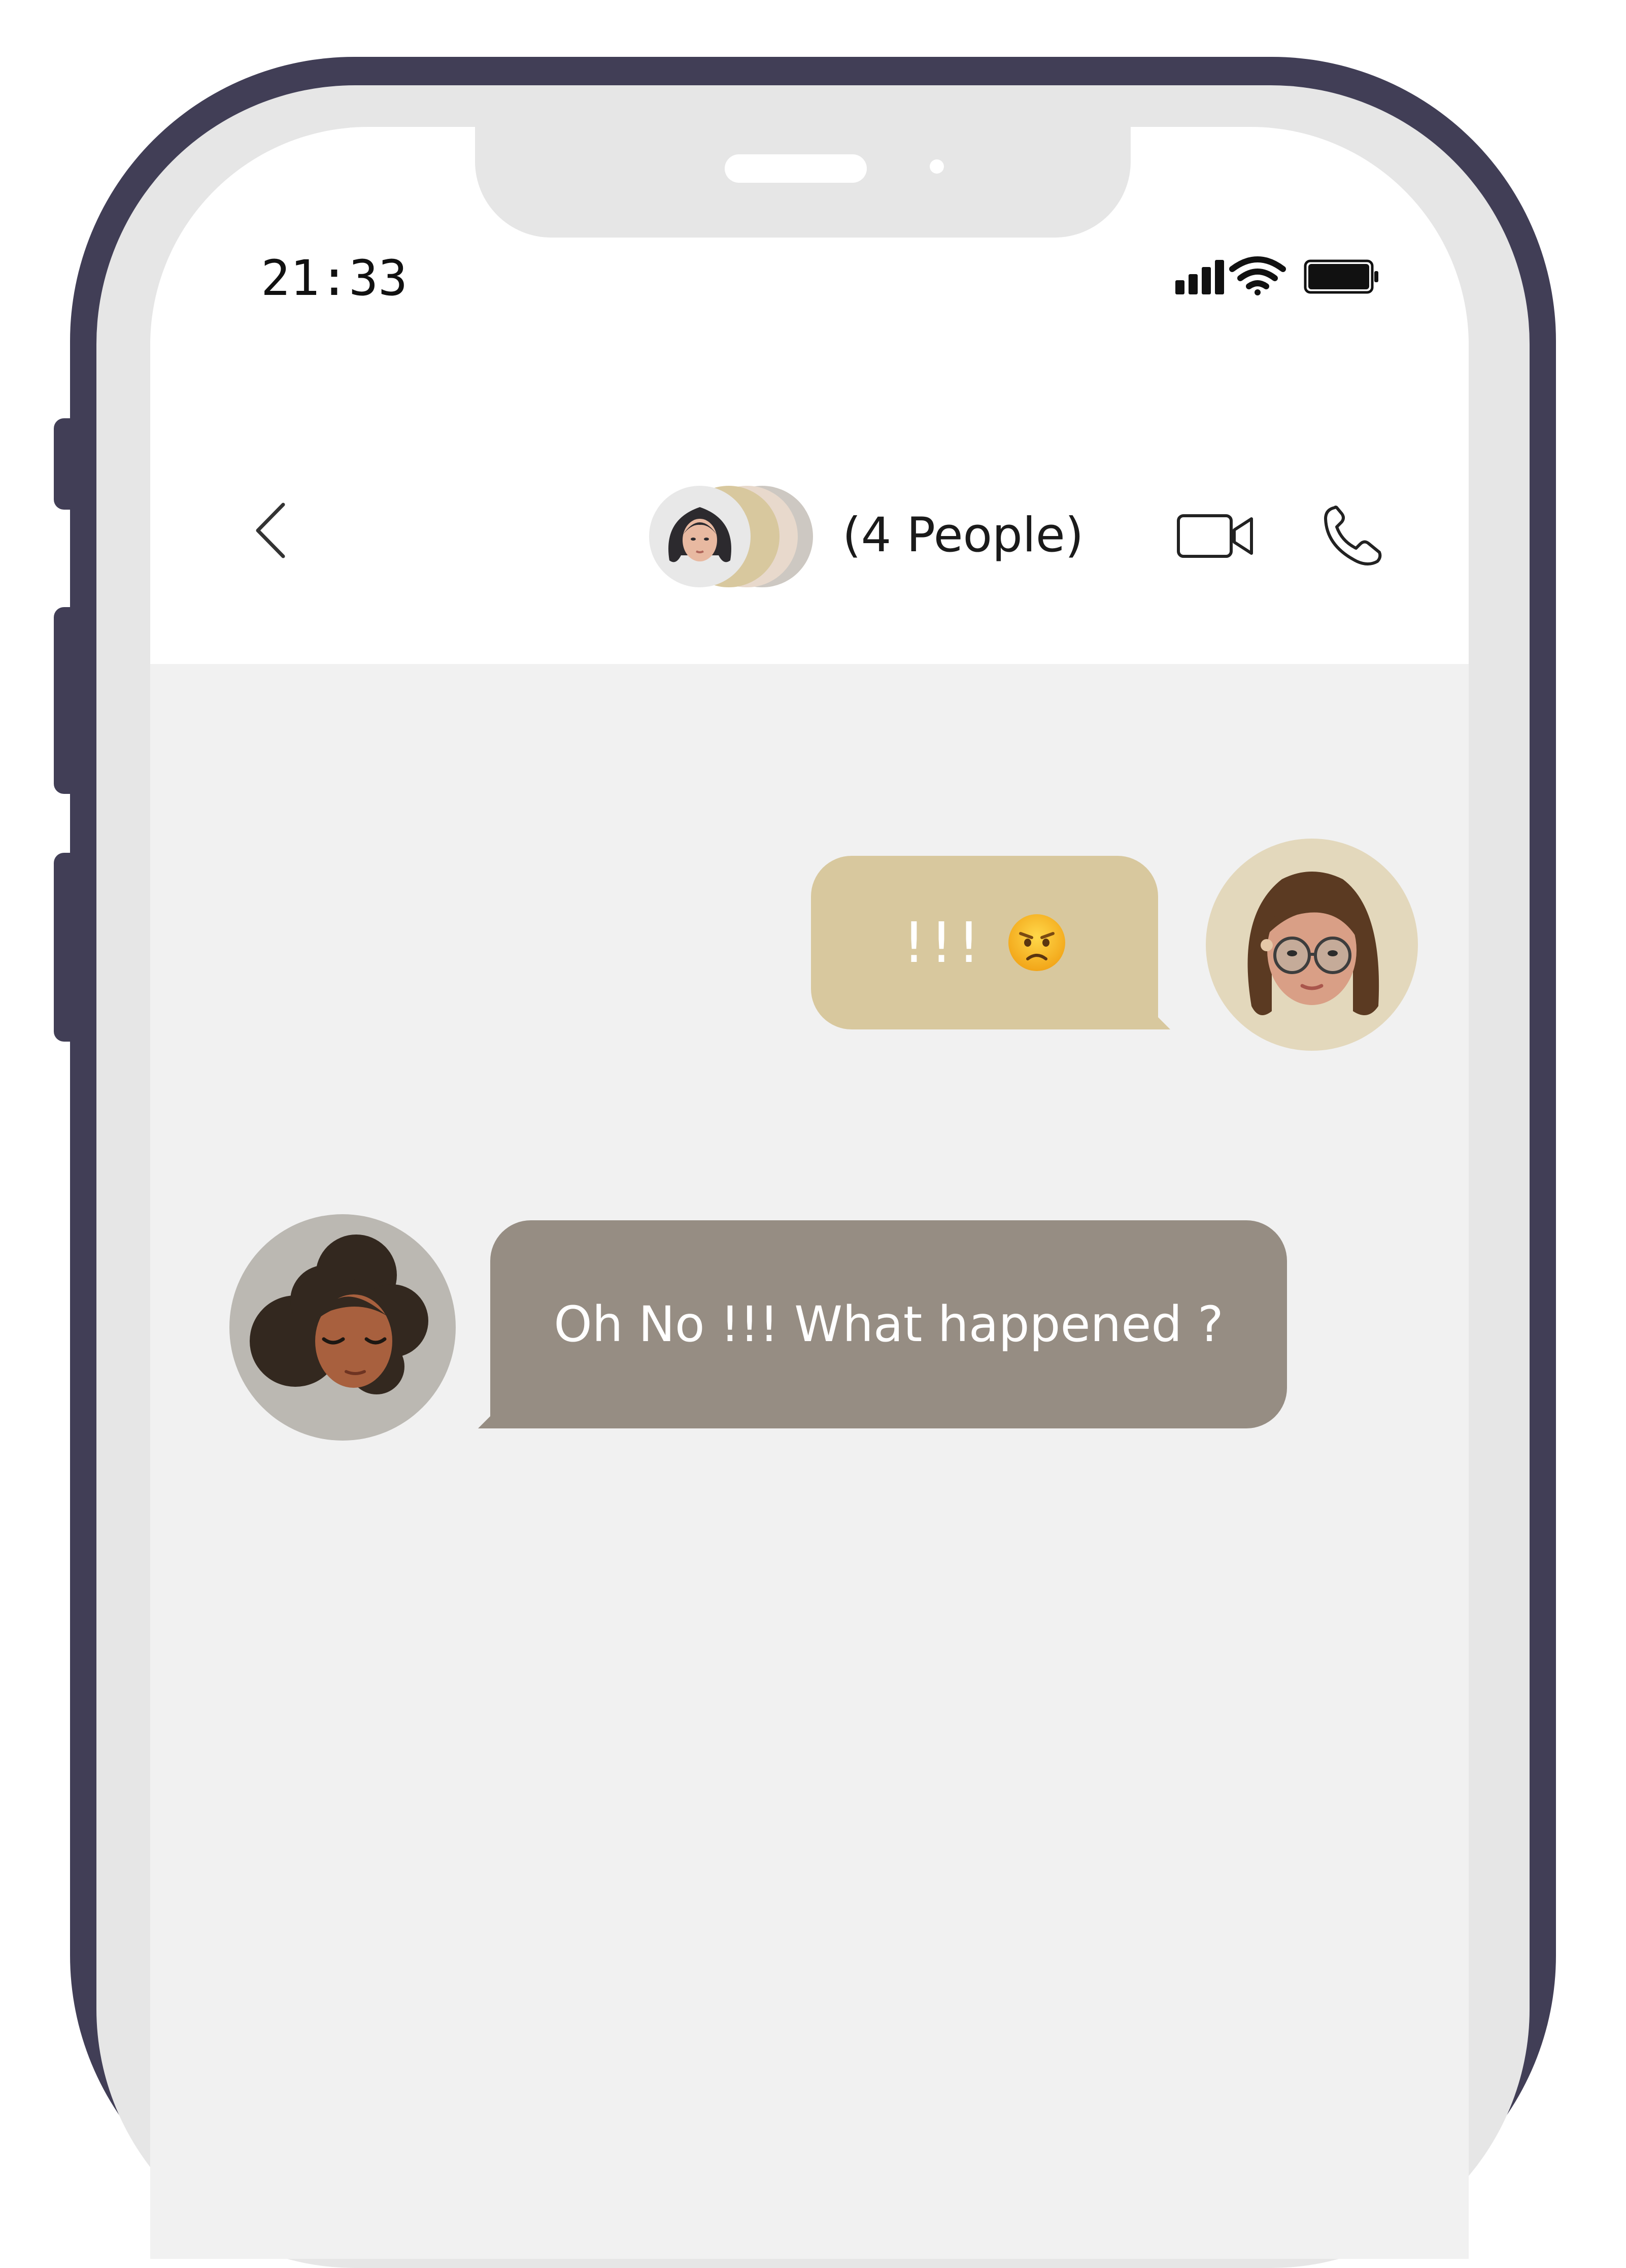 Image resolution: width=1626 pixels, height=2268 pixels. Describe the element at coordinates (1341, 276) in the screenshot. I see `battery-icon` at that location.